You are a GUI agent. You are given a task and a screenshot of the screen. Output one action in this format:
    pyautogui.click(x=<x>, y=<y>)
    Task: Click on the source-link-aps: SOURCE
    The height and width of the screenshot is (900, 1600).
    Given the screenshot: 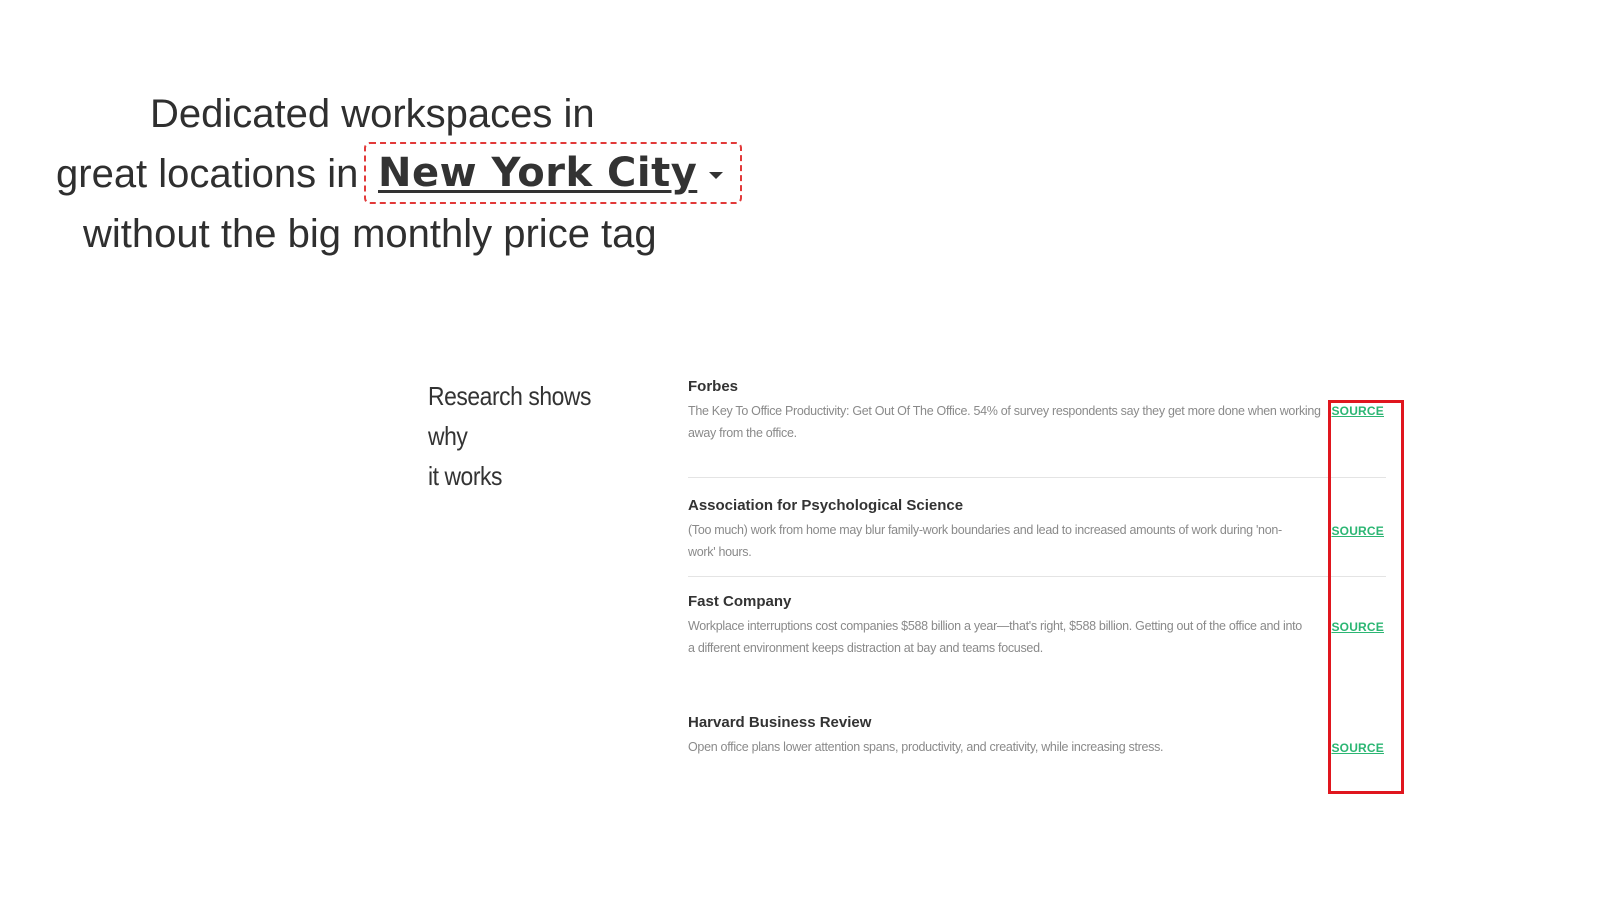 What is the action you would take?
    pyautogui.click(x=1357, y=531)
    